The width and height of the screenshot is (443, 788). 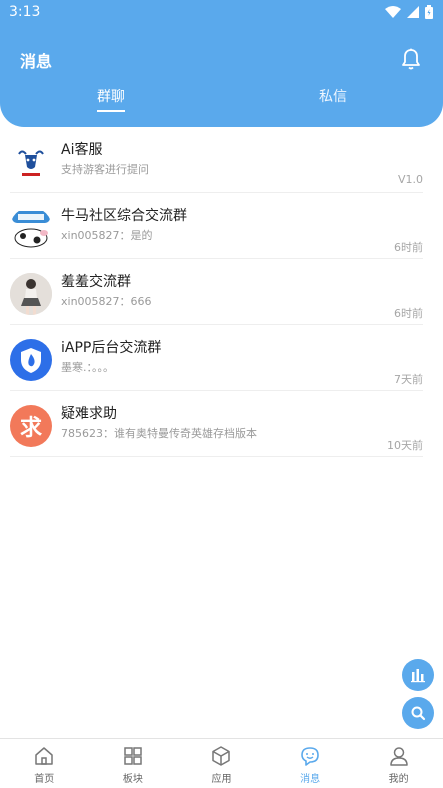 I want to click on bell-icon, so click(x=411, y=59).